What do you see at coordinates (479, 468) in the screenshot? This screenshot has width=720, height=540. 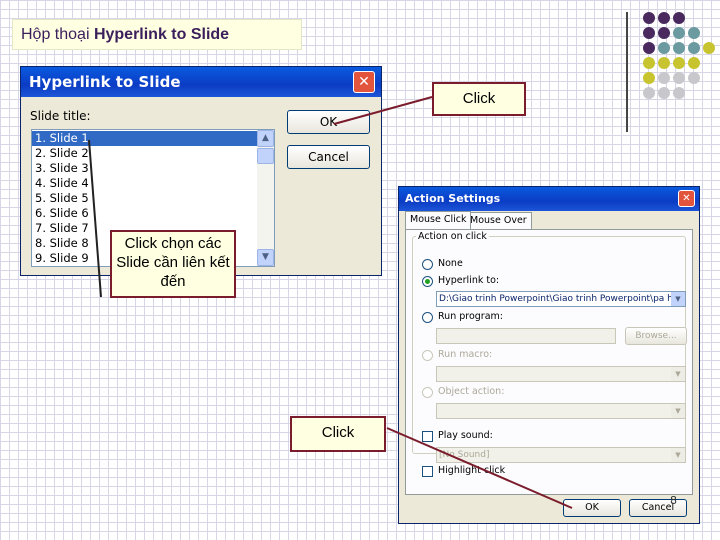 I see `connector-line-action-ok` at bounding box center [479, 468].